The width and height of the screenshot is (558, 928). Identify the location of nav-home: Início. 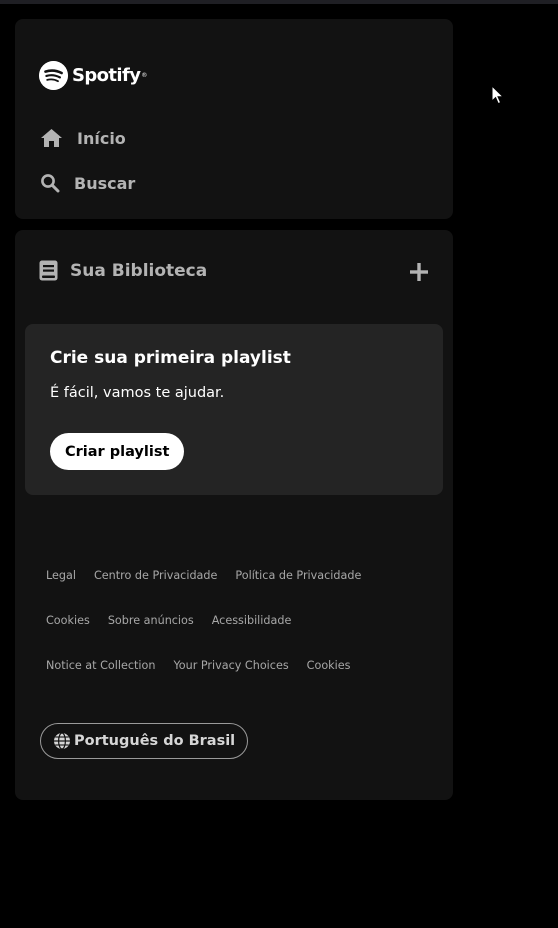
(83, 138).